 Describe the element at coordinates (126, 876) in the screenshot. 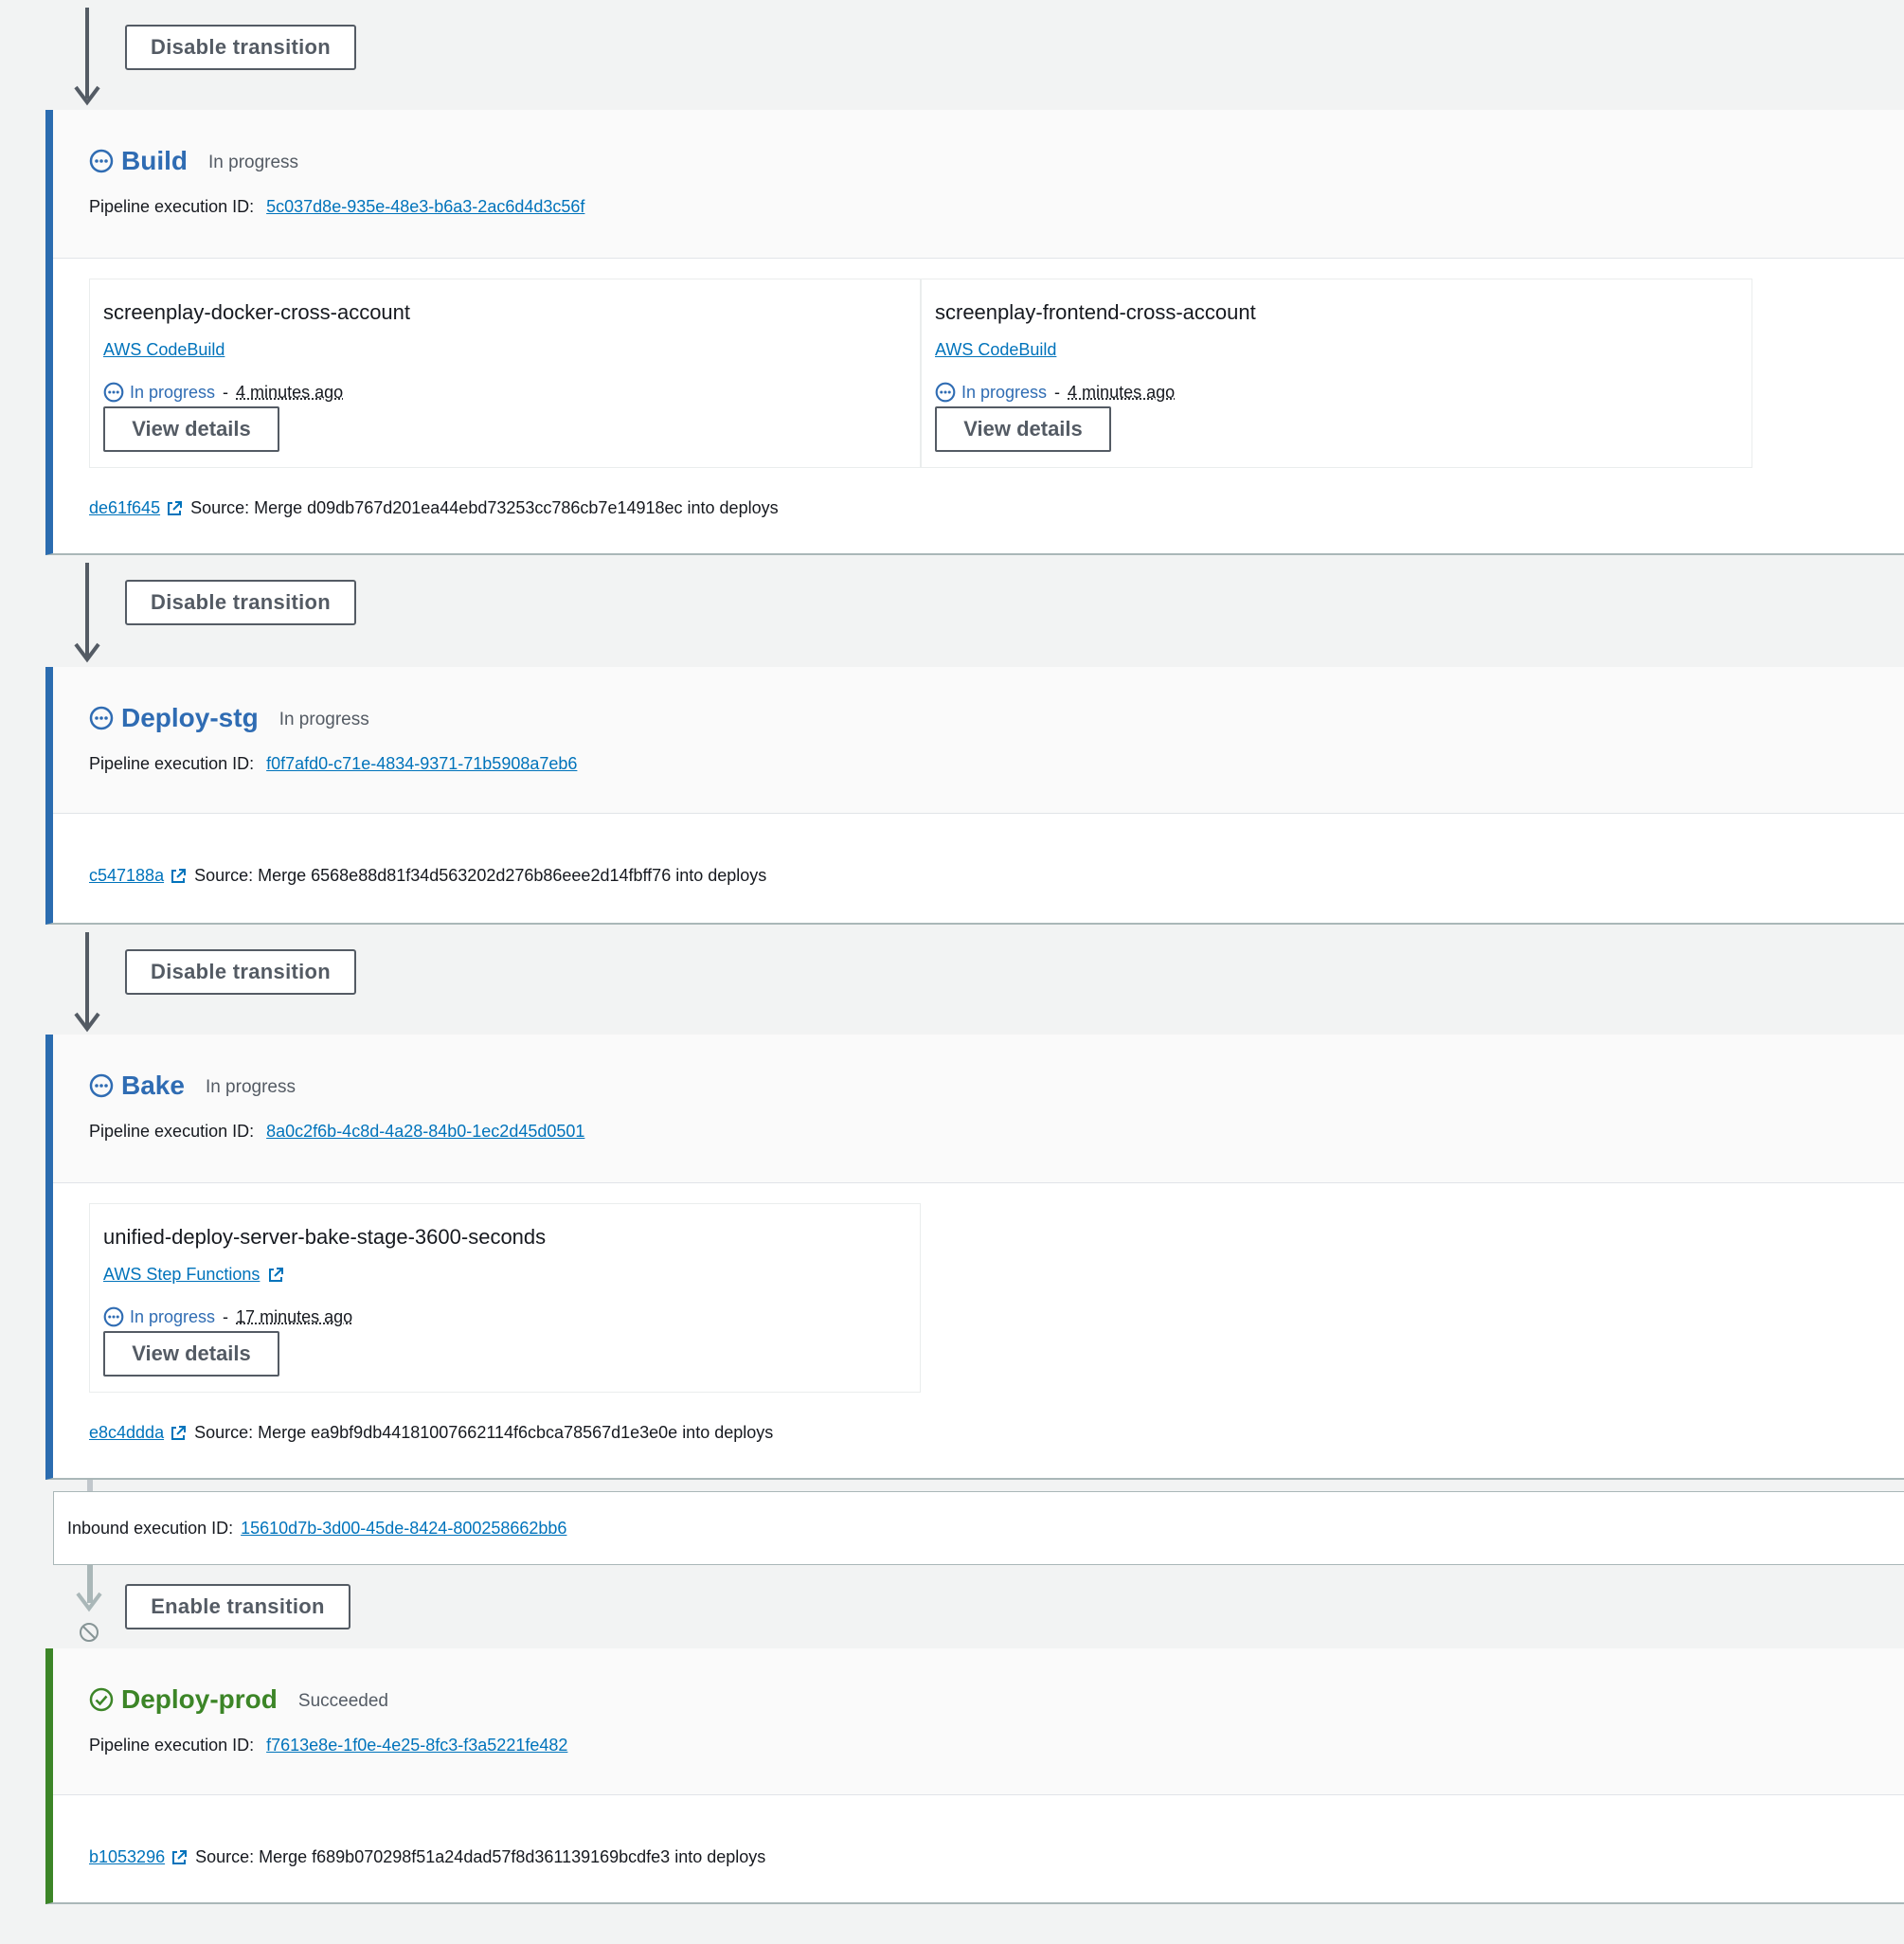

I see `revision-link: c547188a` at that location.